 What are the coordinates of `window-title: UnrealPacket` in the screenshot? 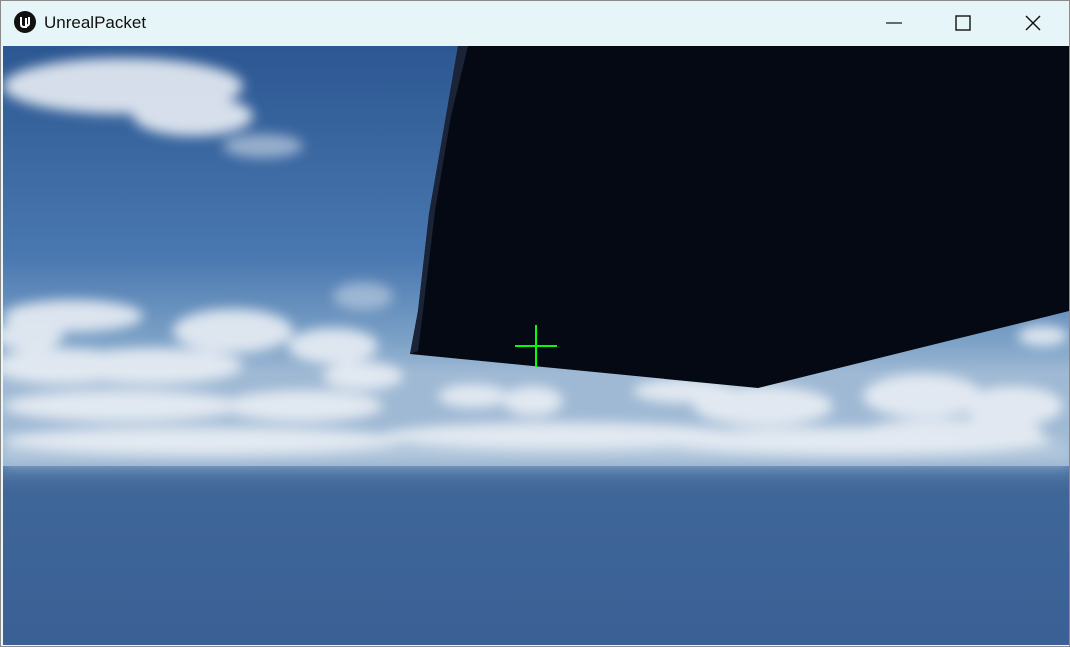 It's located at (95, 22).